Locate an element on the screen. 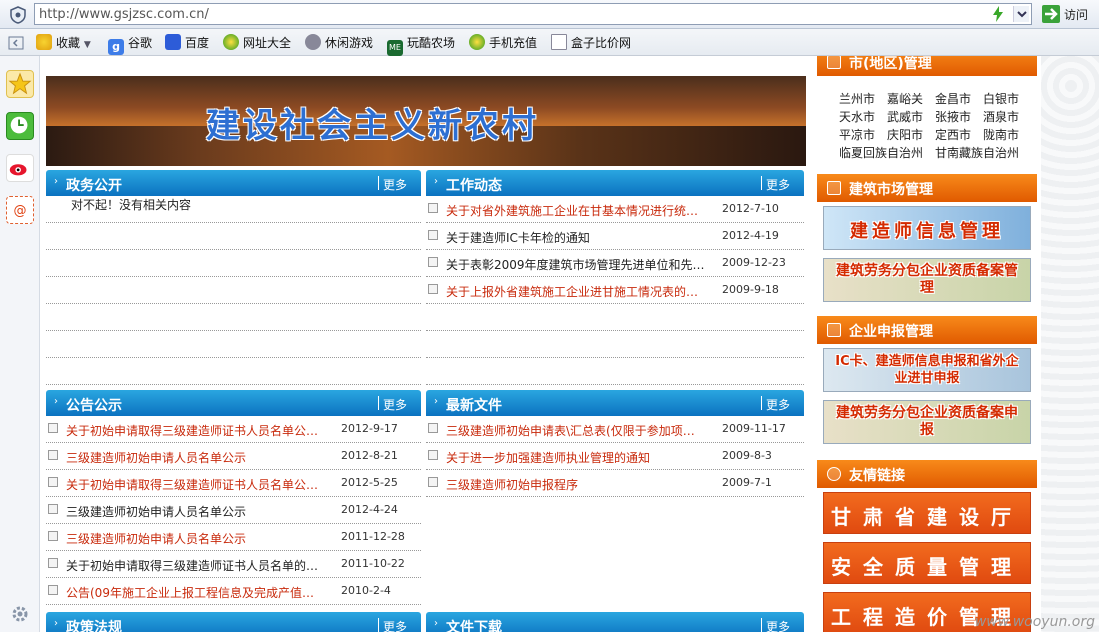 The image size is (1099, 632). go-button: 访问 is located at coordinates (1068, 14).